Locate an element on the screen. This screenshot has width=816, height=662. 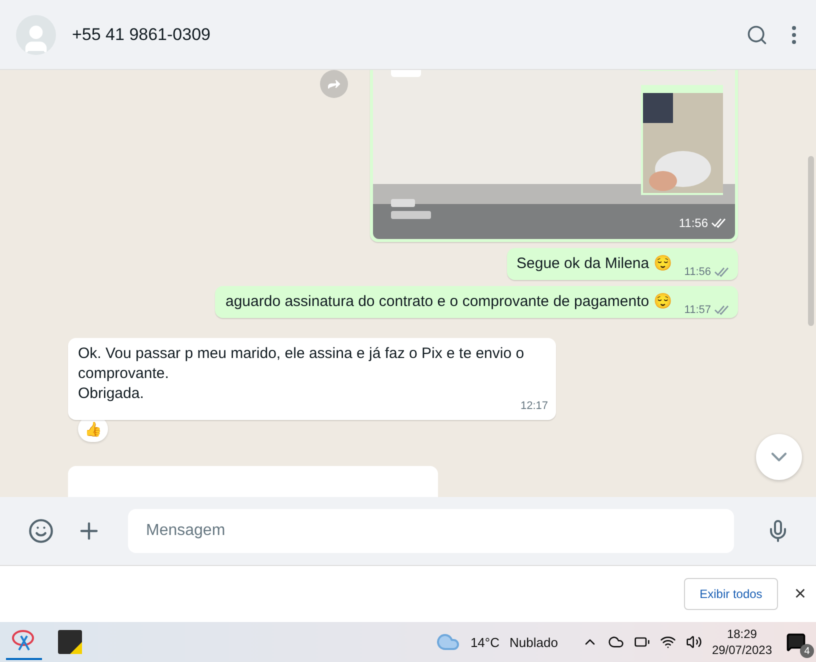
search-icon is located at coordinates (757, 35).